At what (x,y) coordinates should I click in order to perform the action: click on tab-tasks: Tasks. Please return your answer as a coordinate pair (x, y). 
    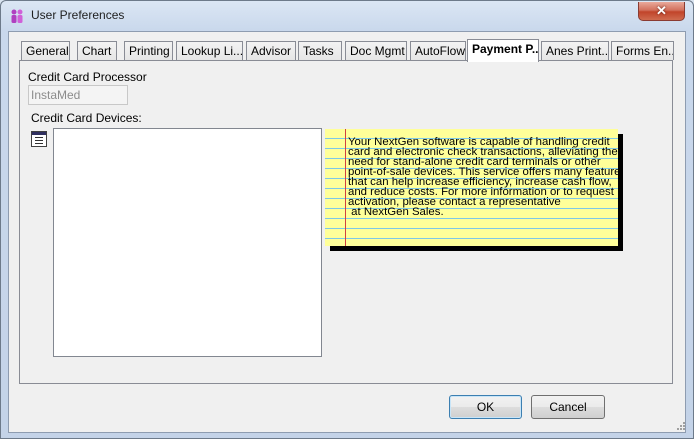
    Looking at the image, I should click on (320, 50).